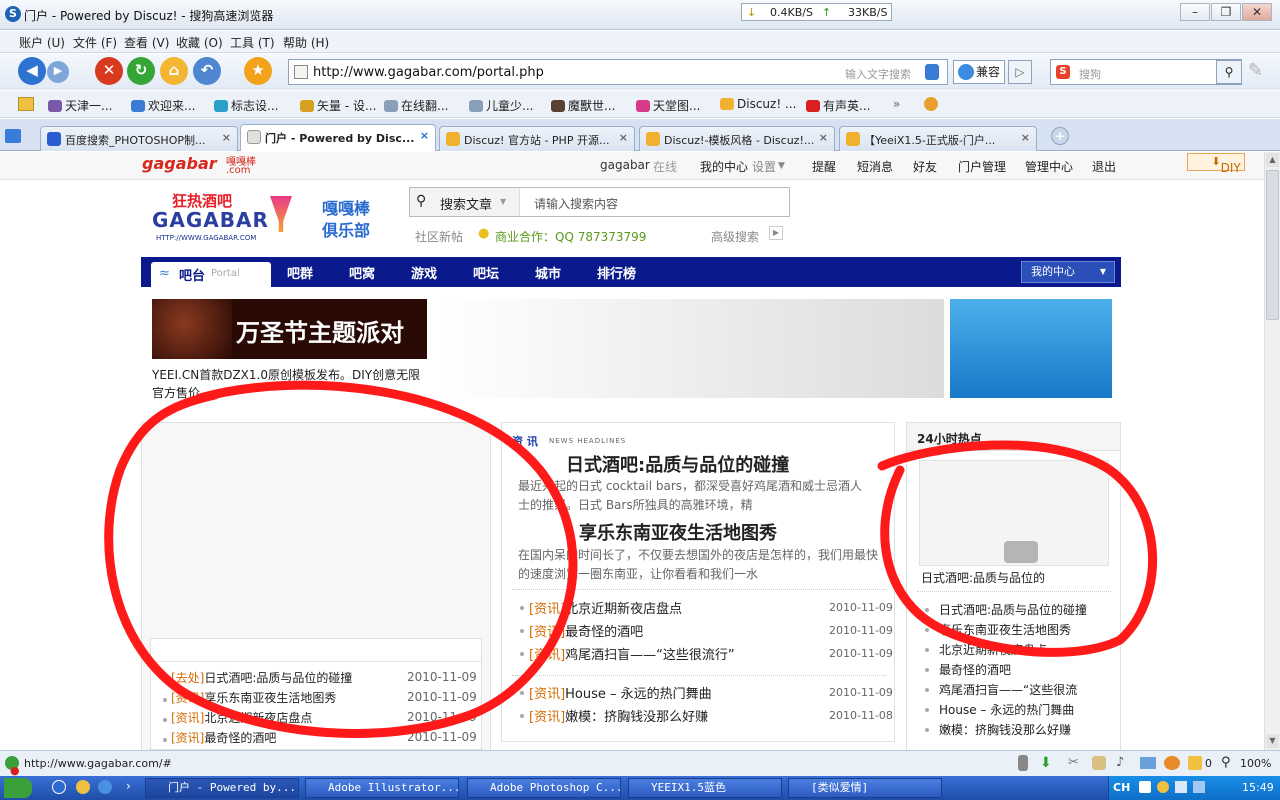  Describe the element at coordinates (300, 272) in the screenshot. I see `nav-item-groups: 吧群` at that location.